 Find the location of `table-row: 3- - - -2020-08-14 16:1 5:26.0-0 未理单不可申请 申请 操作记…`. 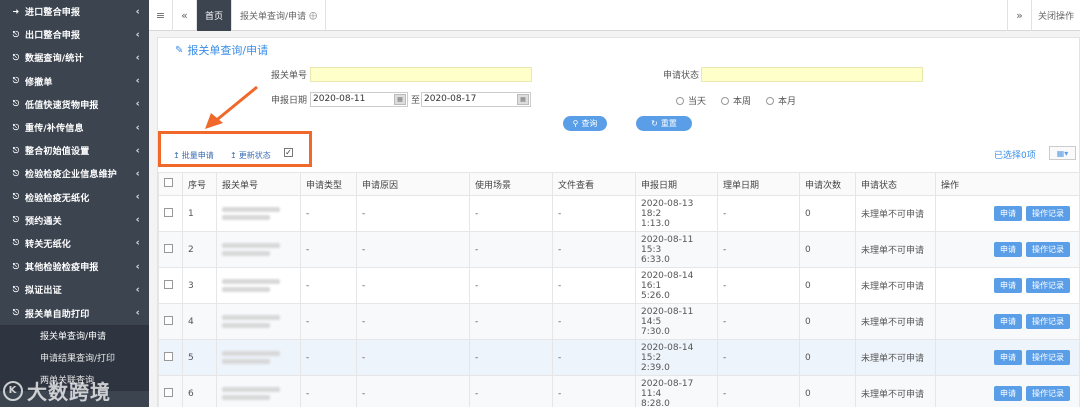

table-row: 3- - - -2020-08-14 16:1 5:26.0-0 未理单不可申请 申请 操作记… is located at coordinates (619, 285).